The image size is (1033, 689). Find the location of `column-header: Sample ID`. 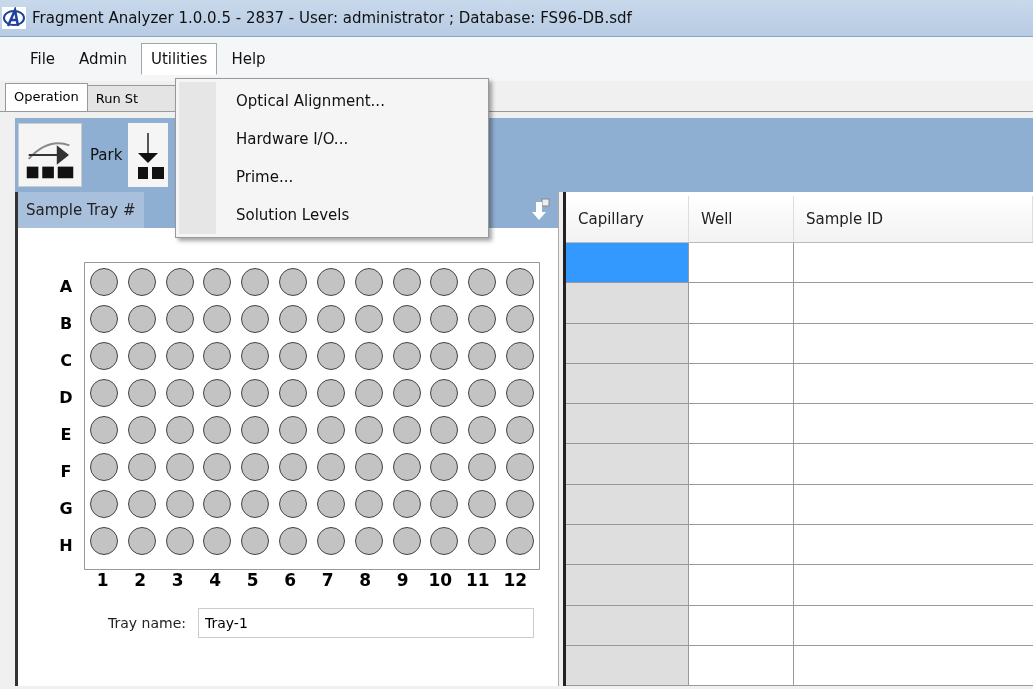

column-header: Sample ID is located at coordinates (913, 219).